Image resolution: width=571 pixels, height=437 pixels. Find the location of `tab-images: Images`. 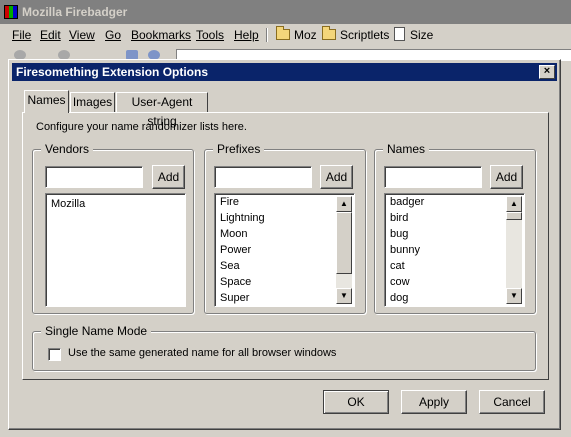

tab-images: Images is located at coordinates (92, 102).